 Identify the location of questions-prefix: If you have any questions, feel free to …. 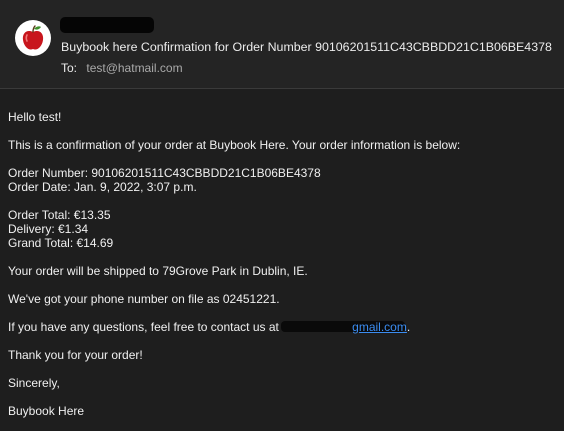
(145, 327).